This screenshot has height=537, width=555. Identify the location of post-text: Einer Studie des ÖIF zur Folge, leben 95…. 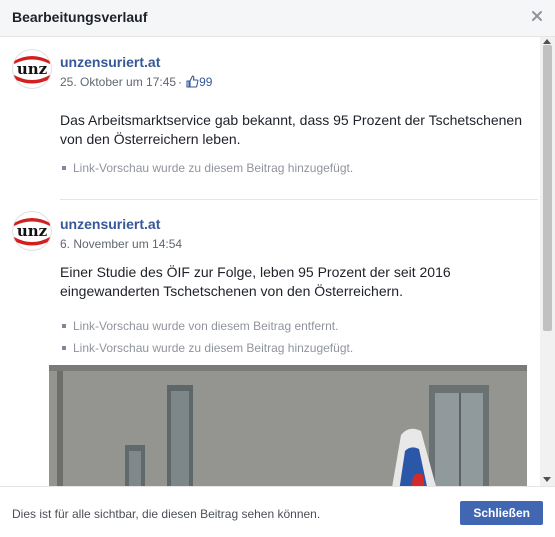
(295, 282).